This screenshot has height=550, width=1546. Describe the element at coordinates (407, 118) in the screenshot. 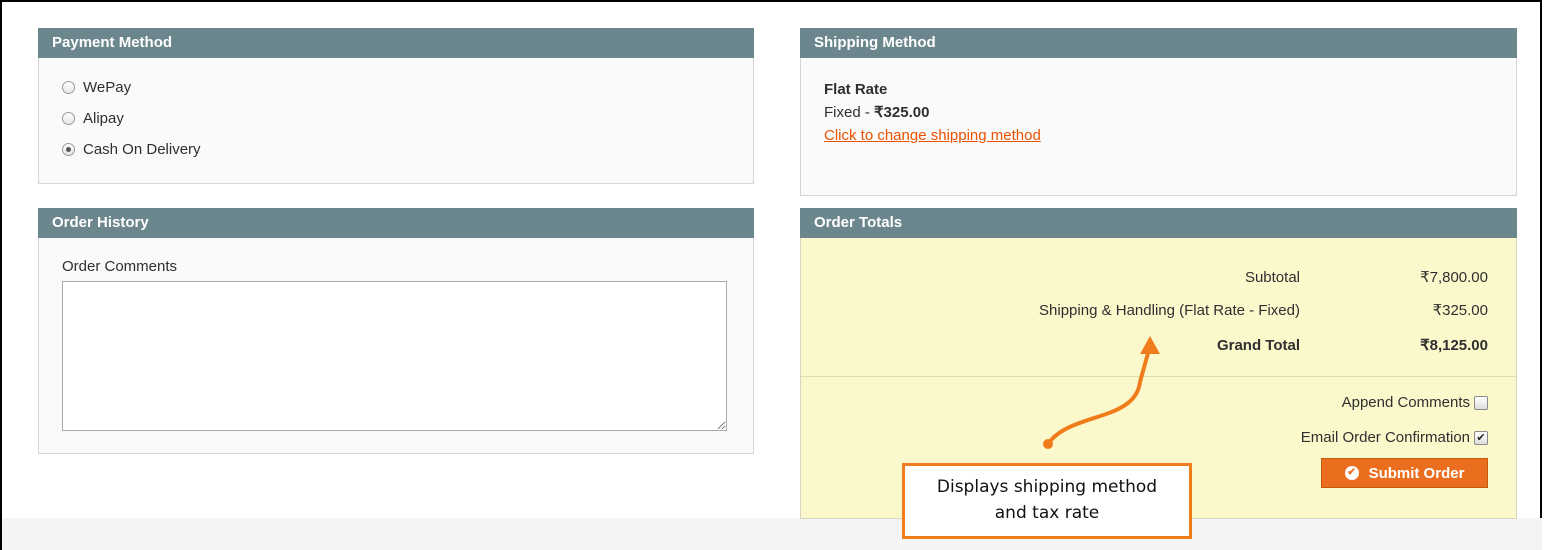

I see `payment-option-alipay: Alipay` at that location.